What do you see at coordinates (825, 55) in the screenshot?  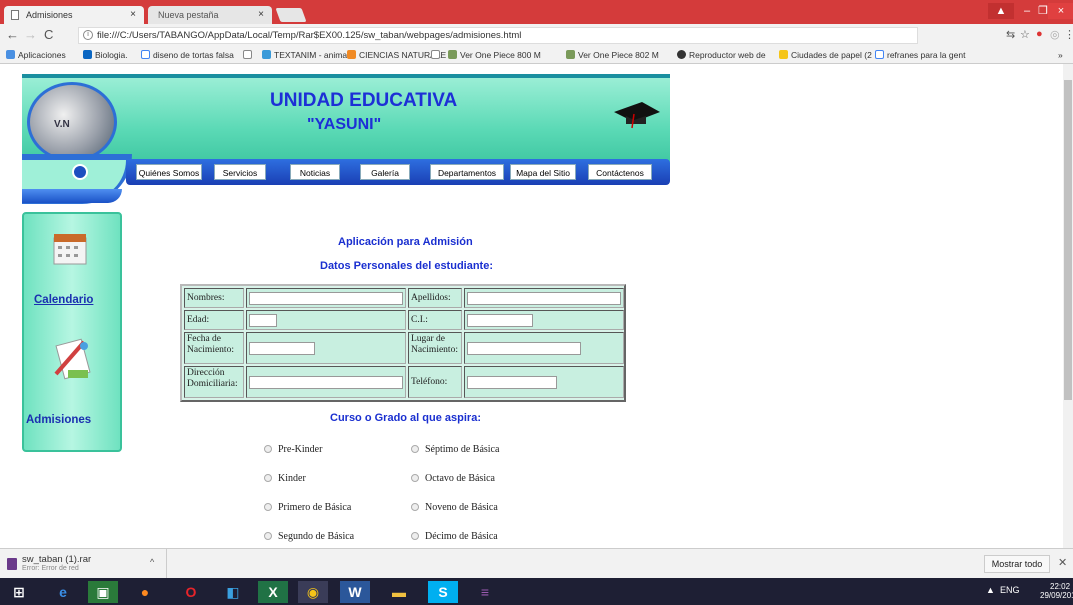 I see `bookmark-item: Ciudades de papel (2` at bounding box center [825, 55].